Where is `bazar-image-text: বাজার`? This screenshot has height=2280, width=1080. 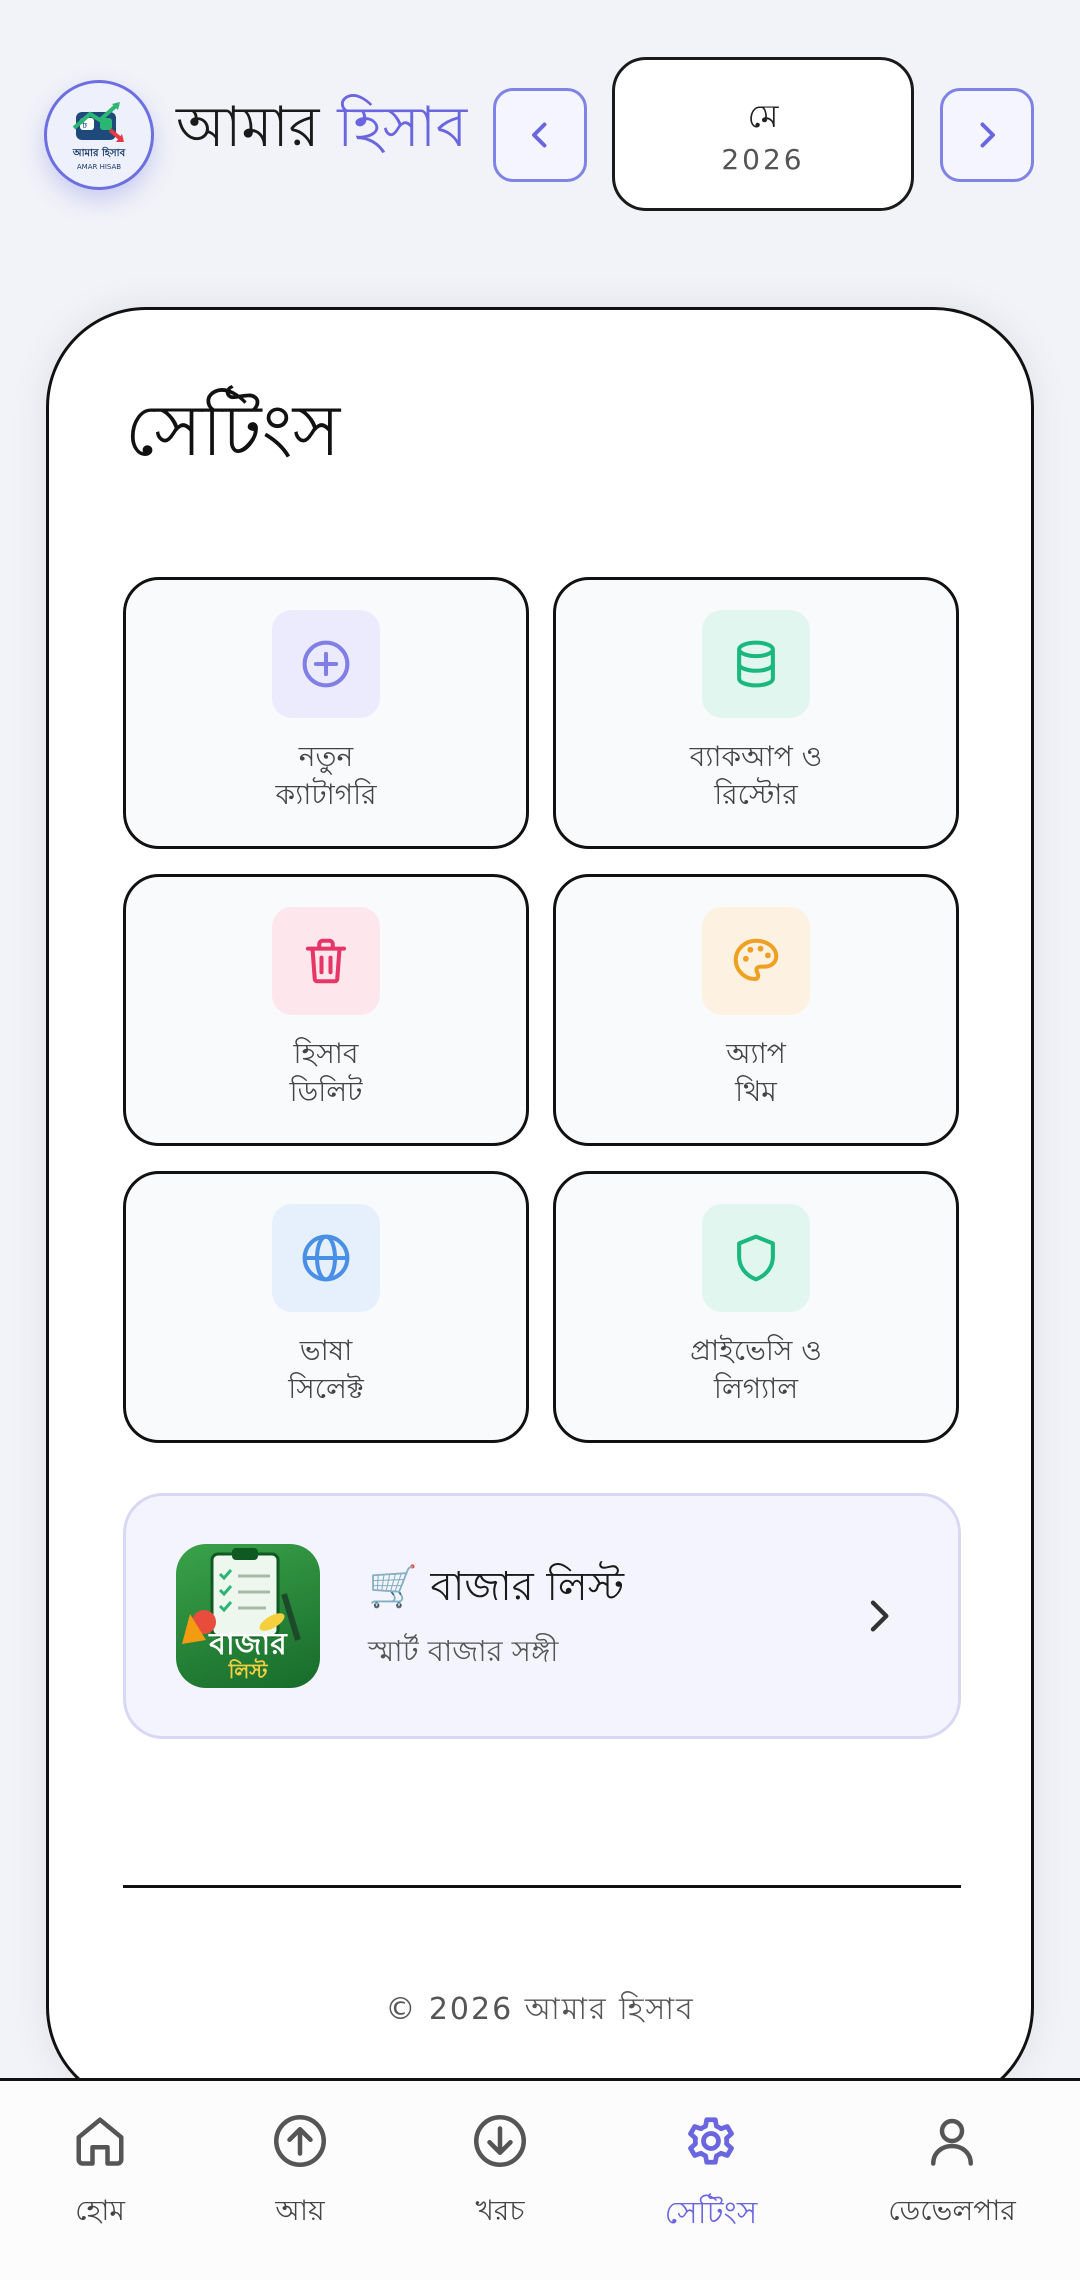
bazar-image-text: বাজার is located at coordinates (248, 1644).